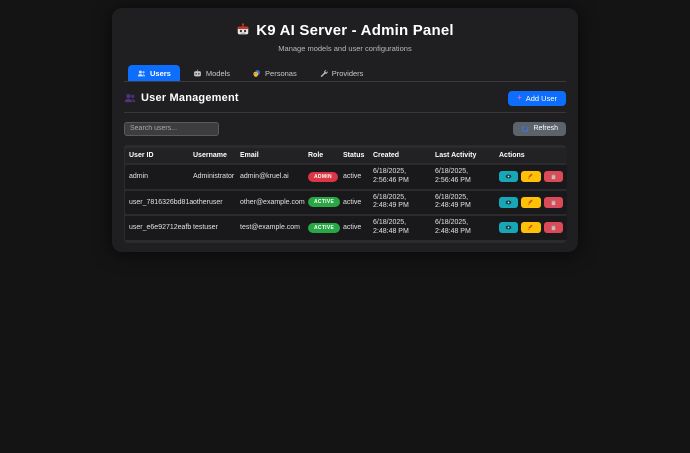  What do you see at coordinates (400, 202) in the screenshot?
I see `cell-created: 6/18/2025, 2:48:49 PM` at bounding box center [400, 202].